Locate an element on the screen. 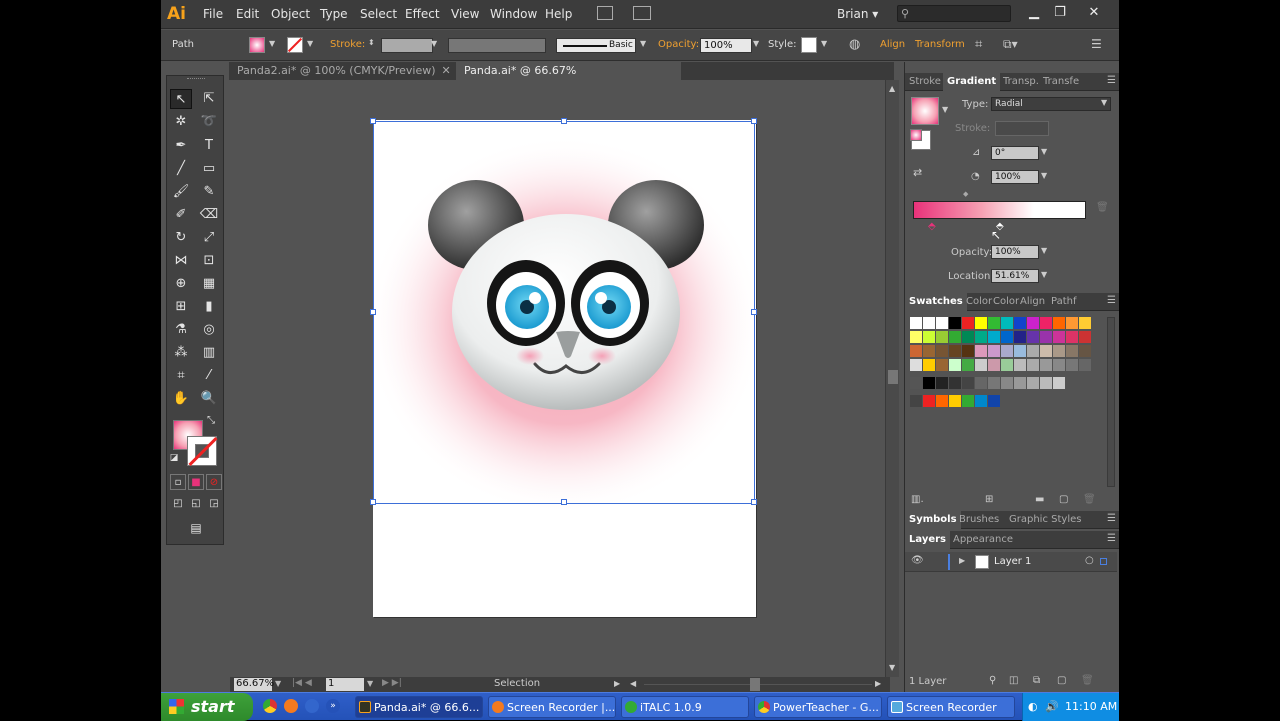 The height and width of the screenshot is (721, 1280). opacity-field: 100% is located at coordinates (726, 45).